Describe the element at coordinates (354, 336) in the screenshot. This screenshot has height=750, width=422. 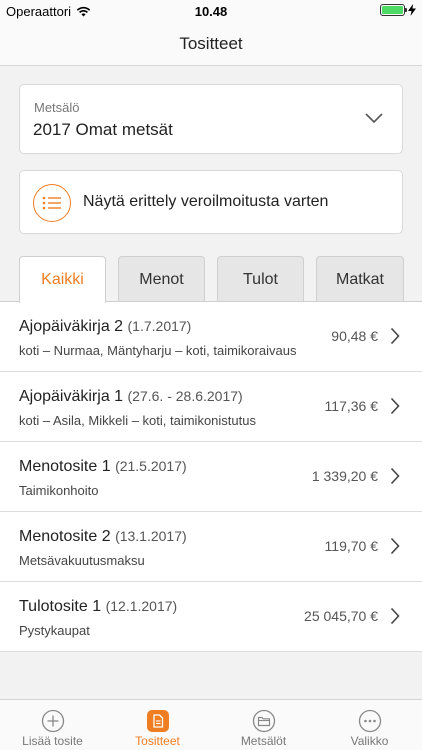
I see `entry-amount: 90,48 €` at that location.